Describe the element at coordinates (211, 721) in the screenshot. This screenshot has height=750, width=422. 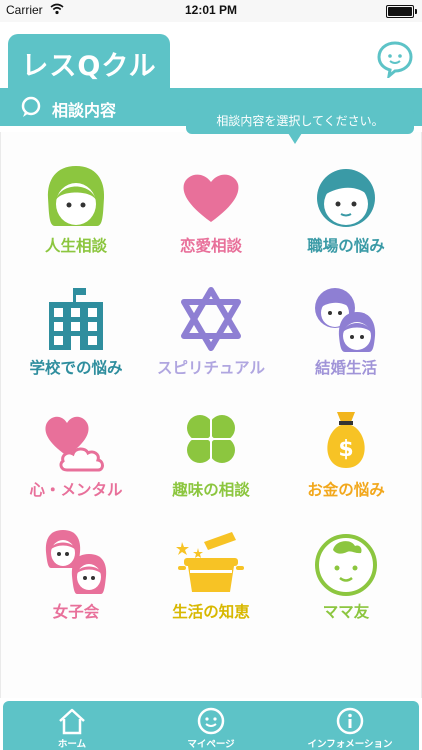
I see `smiley-icon` at that location.